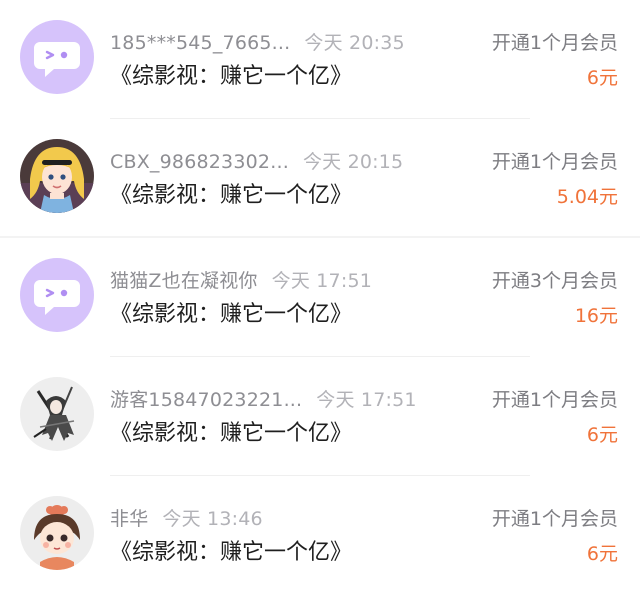 This screenshot has width=640, height=595. Describe the element at coordinates (57, 414) in the screenshot. I see `anime-character-sketch-avatar-icon` at that location.